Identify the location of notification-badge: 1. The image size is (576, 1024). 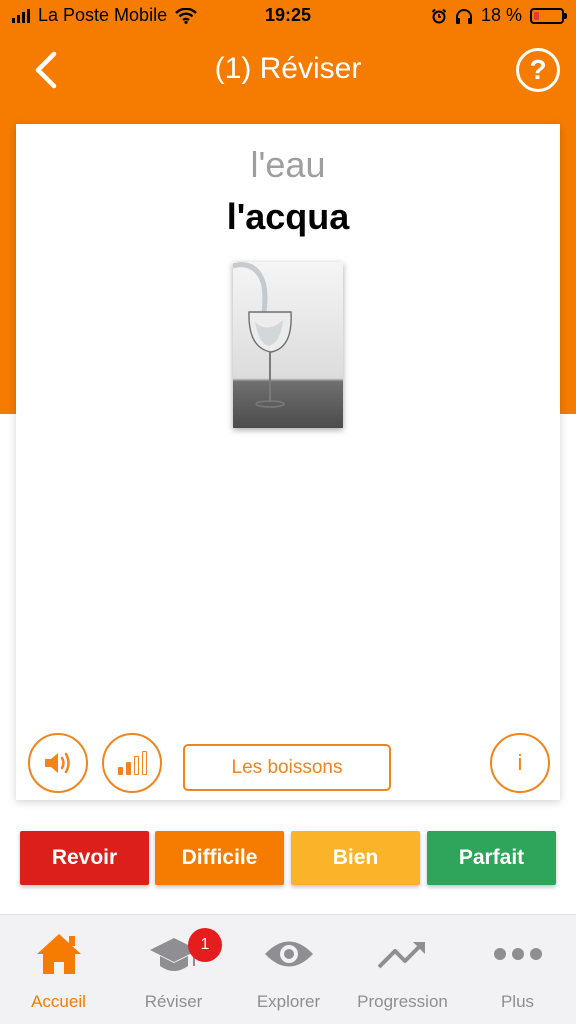
(205, 945).